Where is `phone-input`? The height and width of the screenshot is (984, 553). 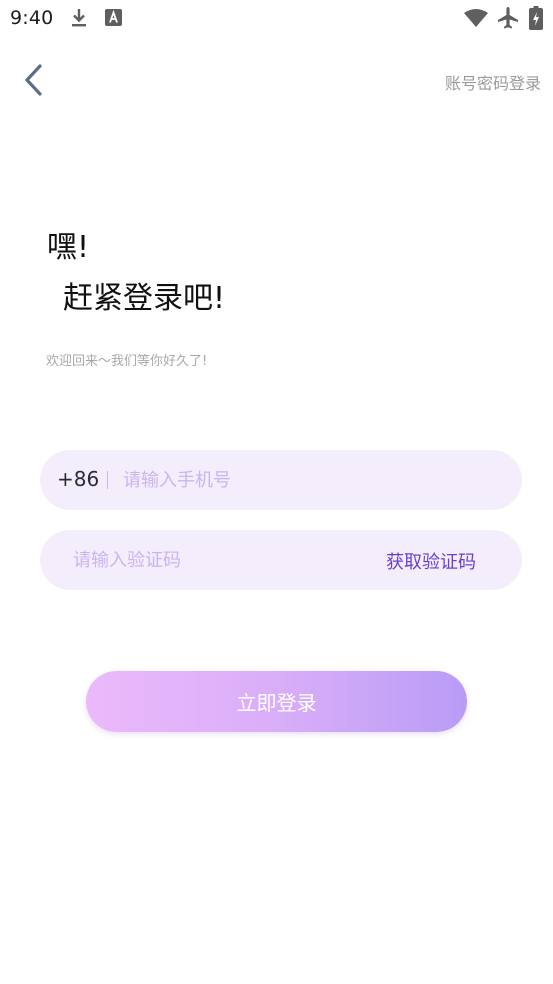 phone-input is located at coordinates (313, 480).